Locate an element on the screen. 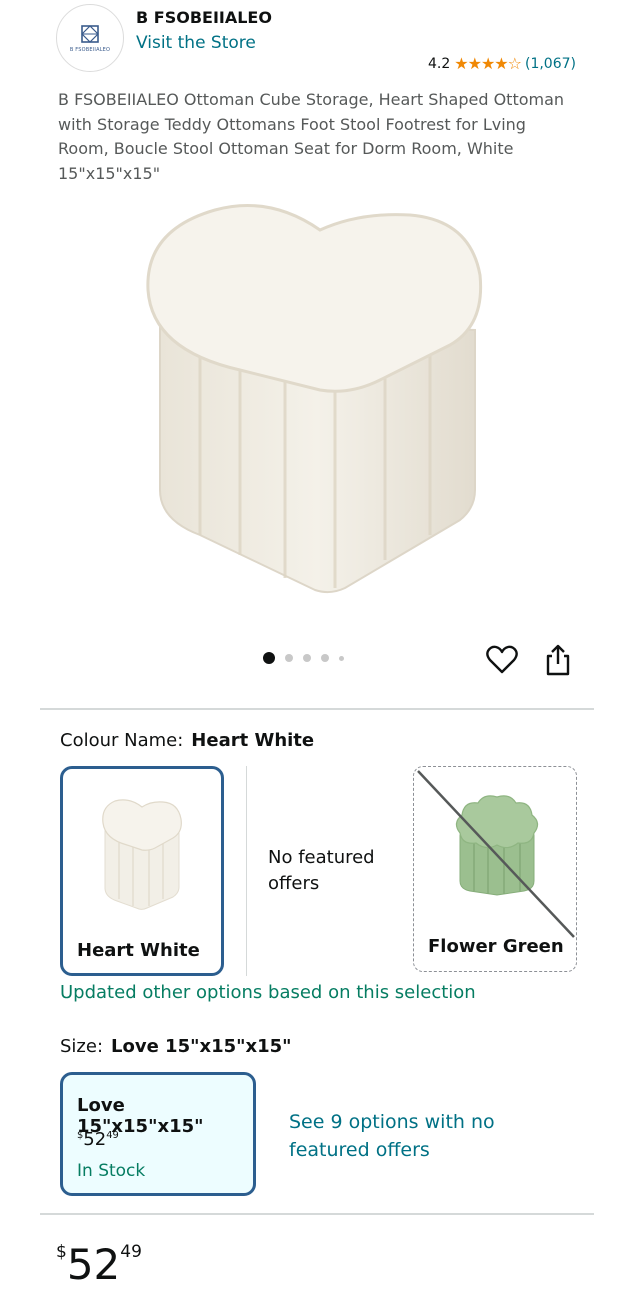  colour-swatch-flower-green: Flower Green is located at coordinates (495, 869).